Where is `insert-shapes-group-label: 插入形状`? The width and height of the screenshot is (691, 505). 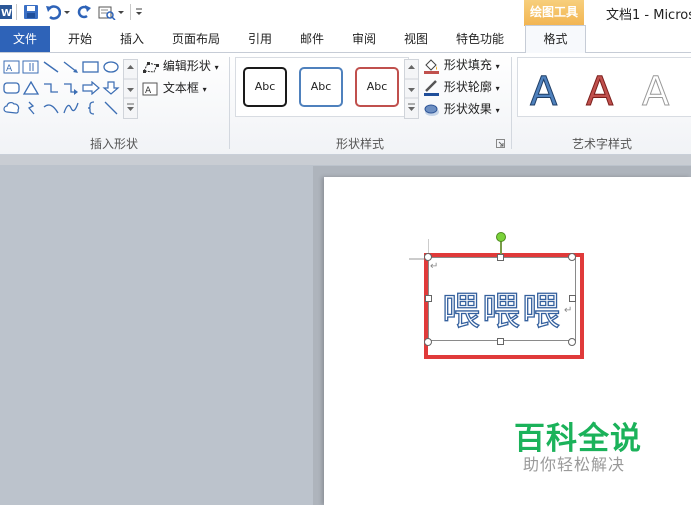 insert-shapes-group-label: 插入形状 is located at coordinates (113, 144).